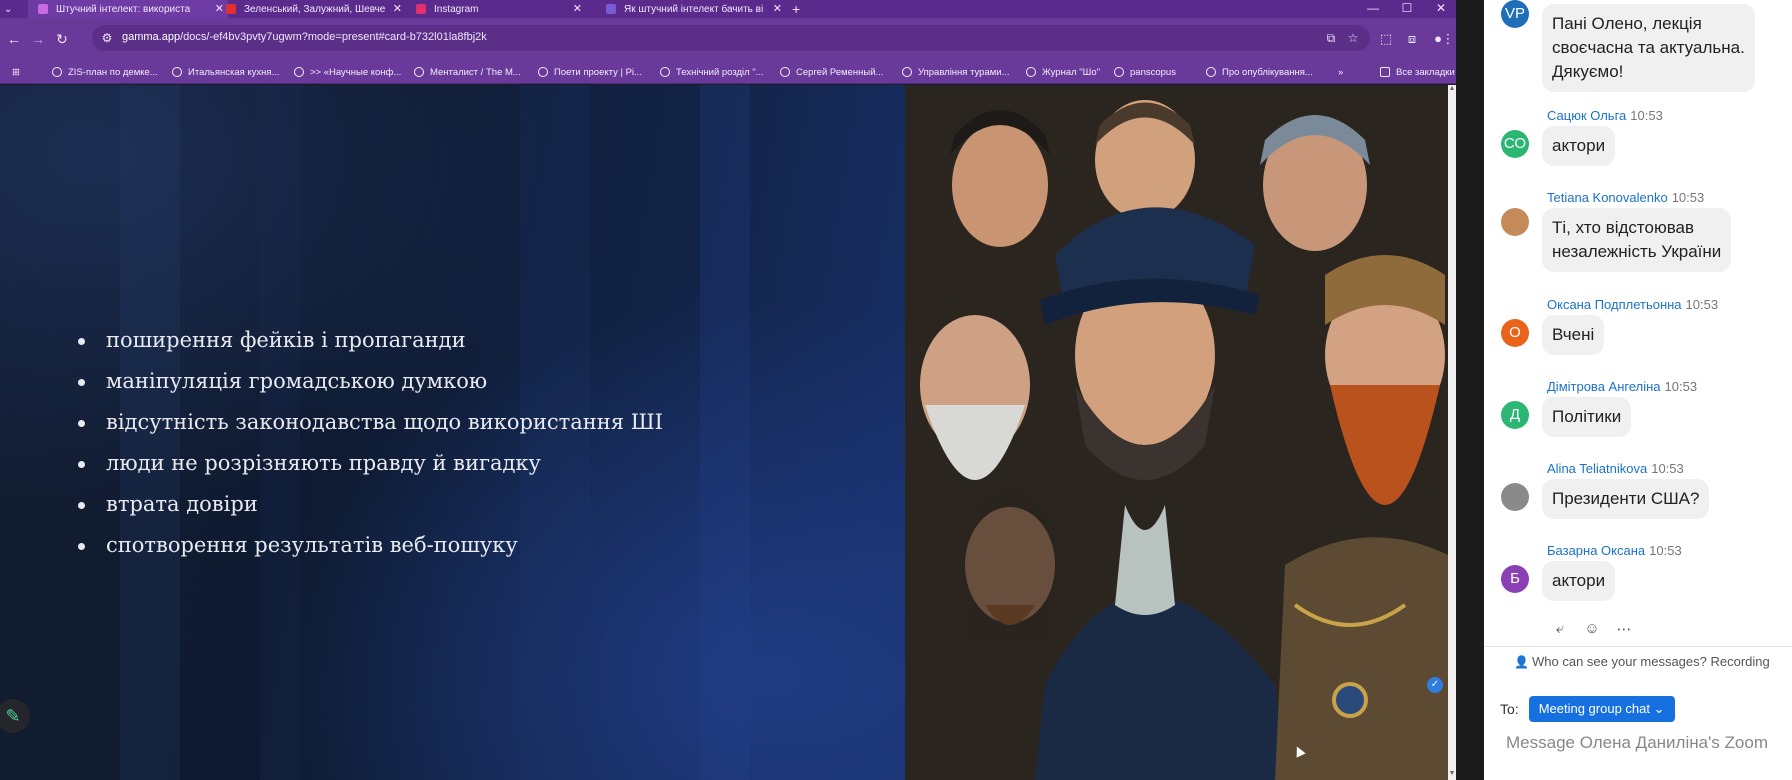 This screenshot has width=1792, height=780. What do you see at coordinates (14, 9) in the screenshot?
I see `tab-search-chevron-icon: ⌄` at bounding box center [14, 9].